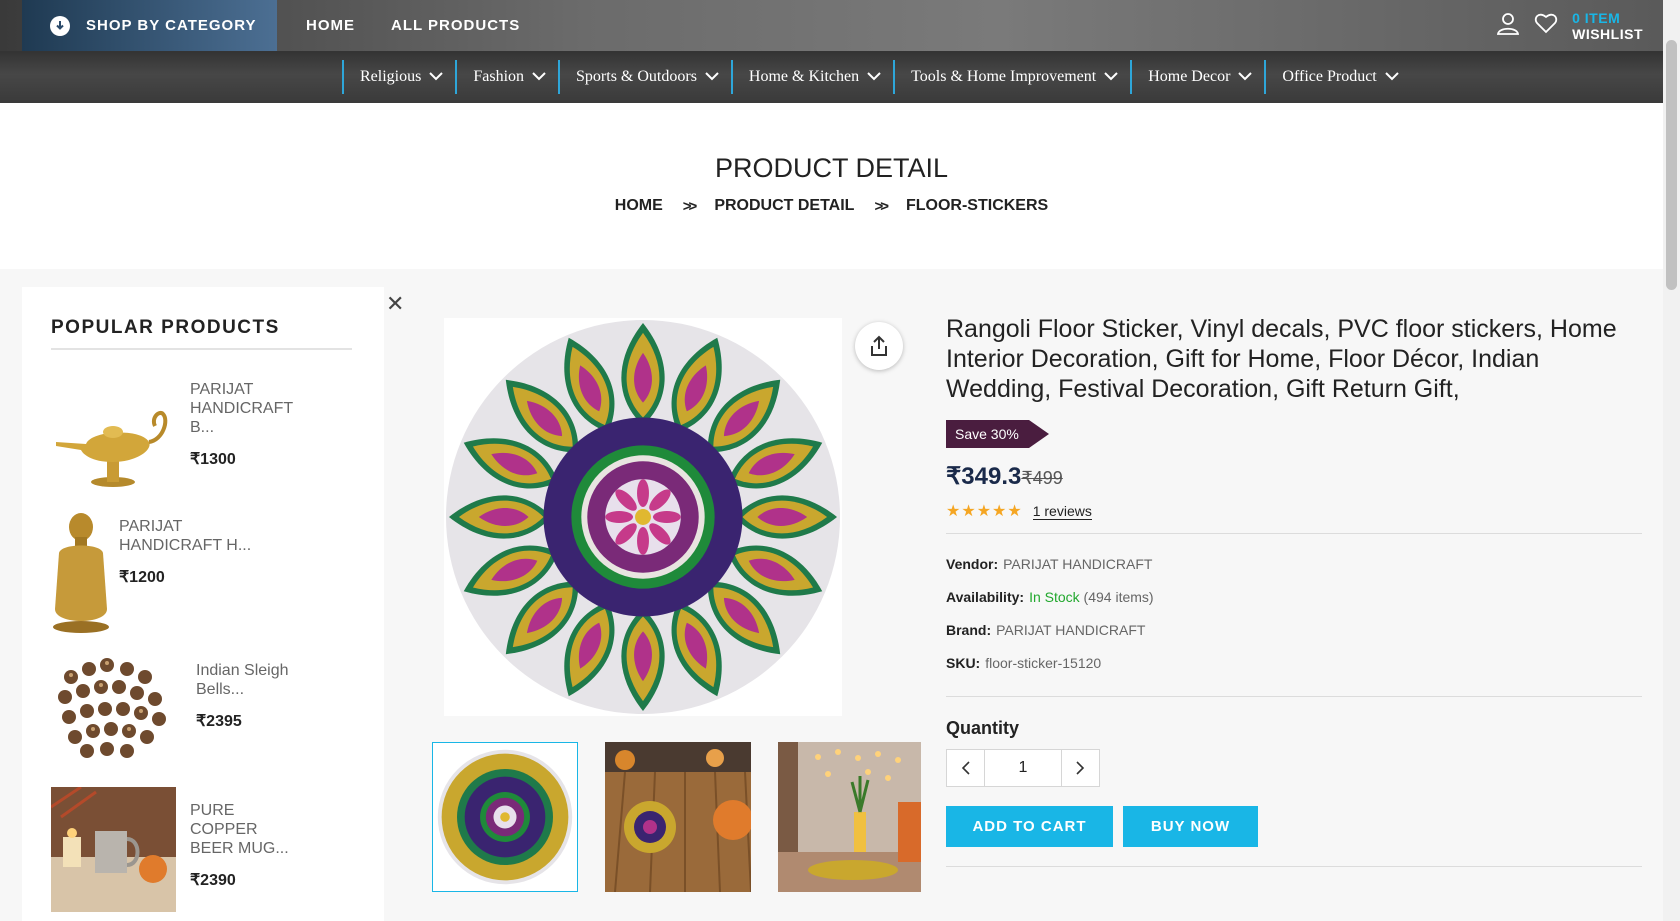 This screenshot has width=1680, height=921. Describe the element at coordinates (1043, 663) in the screenshot. I see `sku-value: floor-sticker-15120` at that location.